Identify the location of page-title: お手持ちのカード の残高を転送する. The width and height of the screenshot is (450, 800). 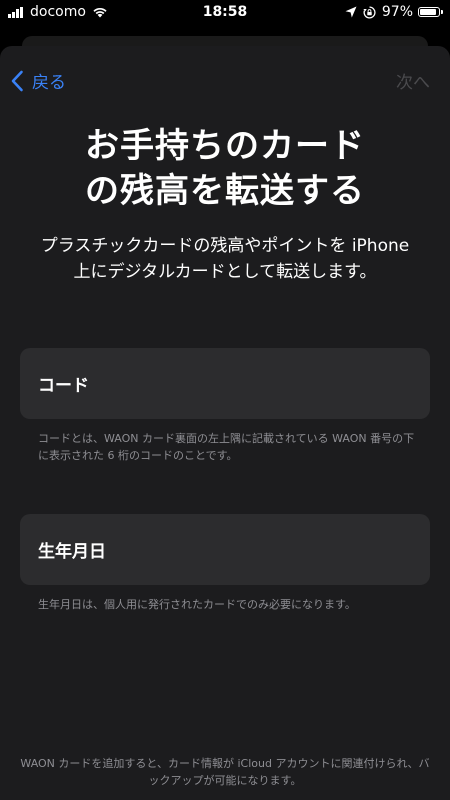
(225, 168).